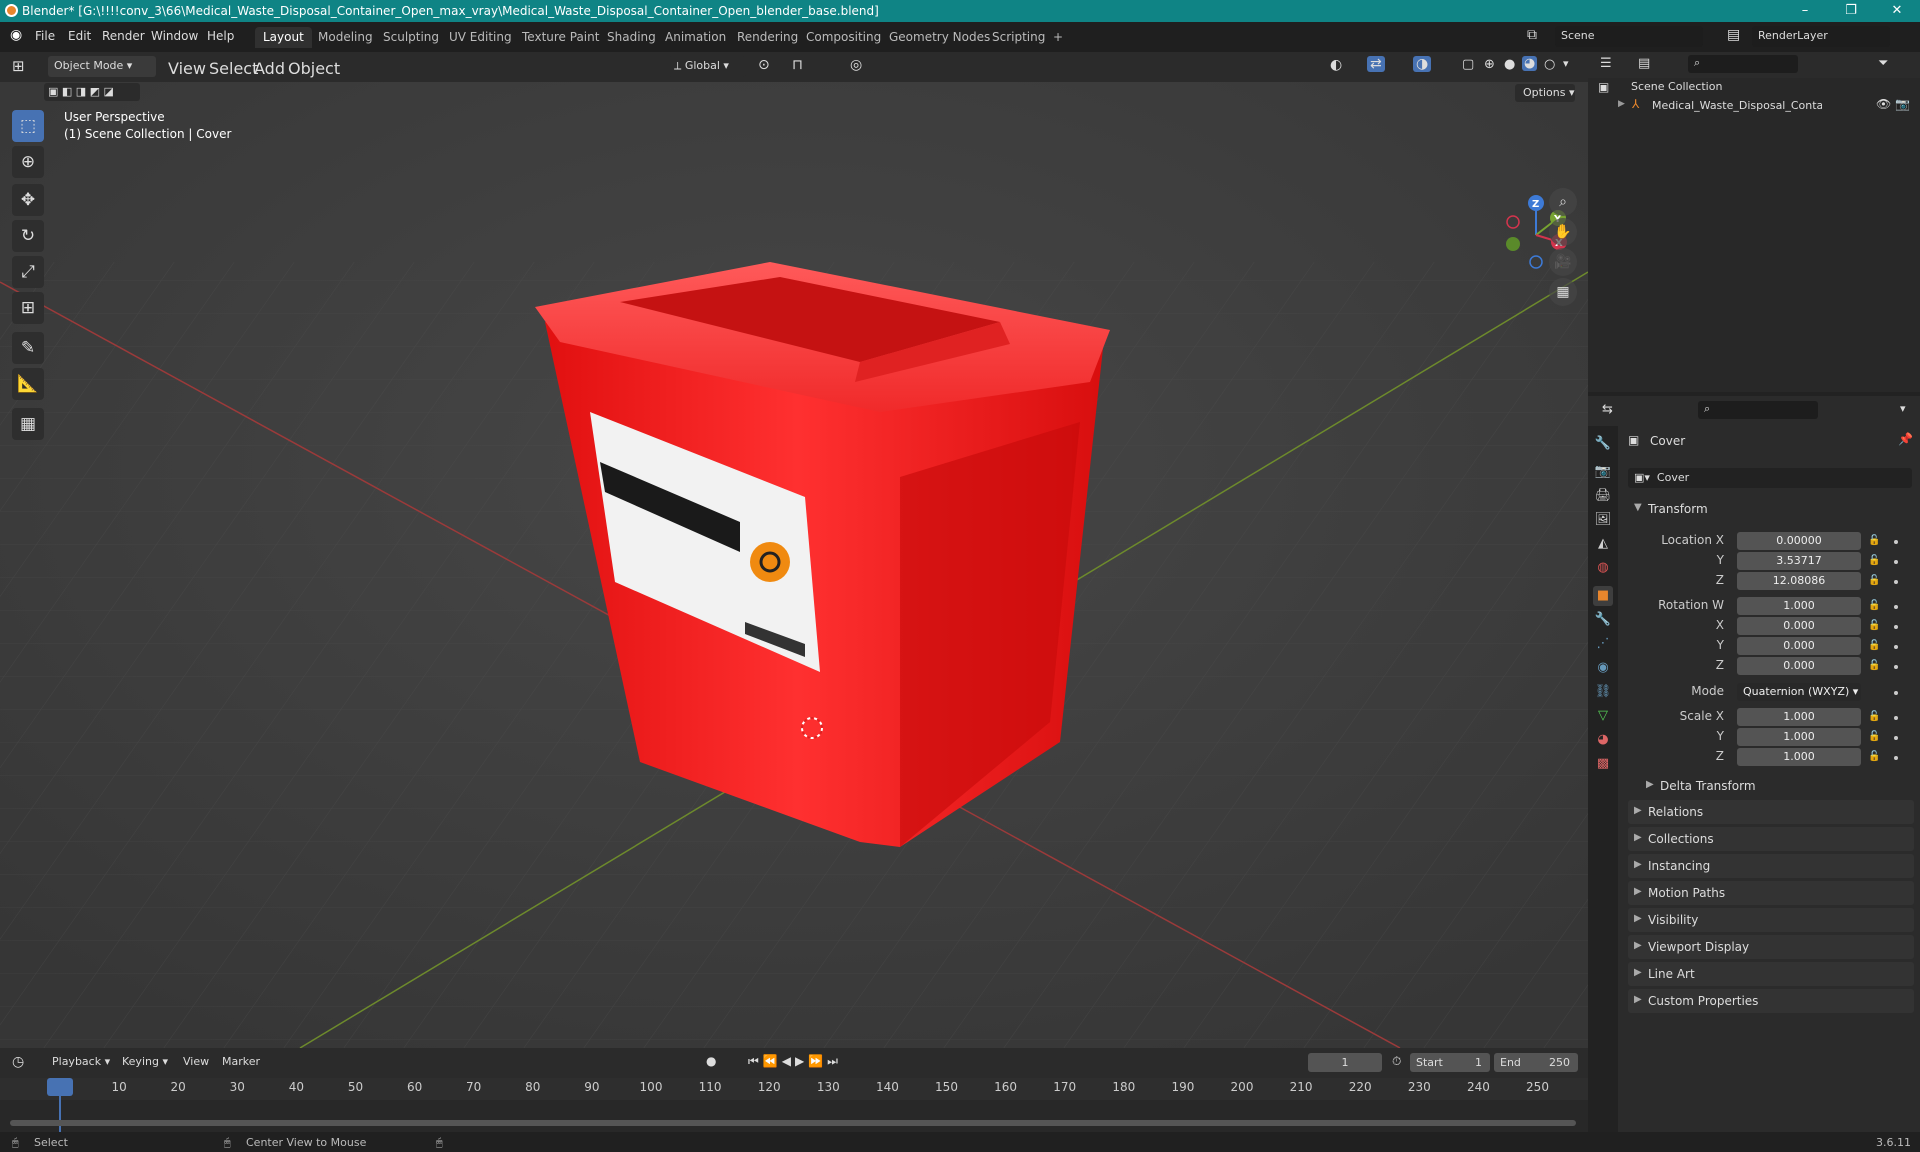  I want to click on outliner-item-object: Medical_Waste_Disposal_Container_Ope, so click(1737, 105).